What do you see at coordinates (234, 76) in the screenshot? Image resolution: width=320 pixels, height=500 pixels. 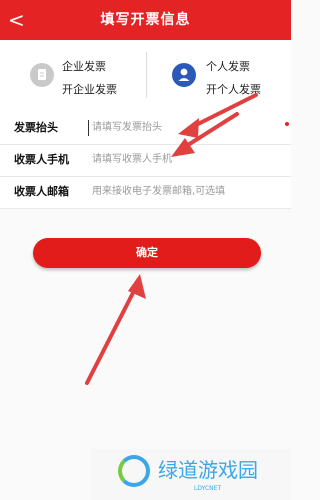 I see `invoice-type-personal: 个人发票 开个人发票` at bounding box center [234, 76].